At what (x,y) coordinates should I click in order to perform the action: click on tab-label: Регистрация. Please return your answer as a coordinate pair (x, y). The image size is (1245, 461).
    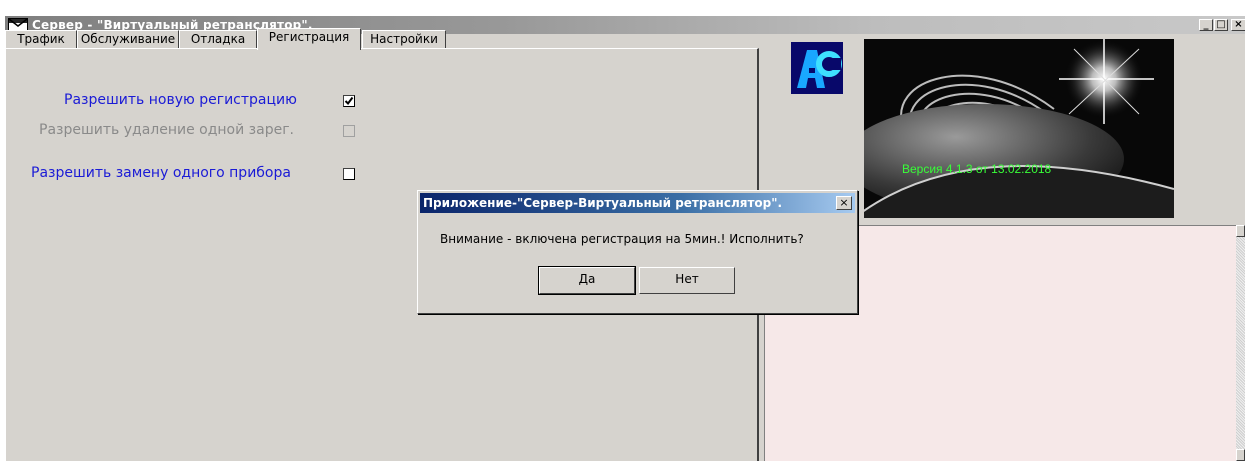
    Looking at the image, I should click on (309, 37).